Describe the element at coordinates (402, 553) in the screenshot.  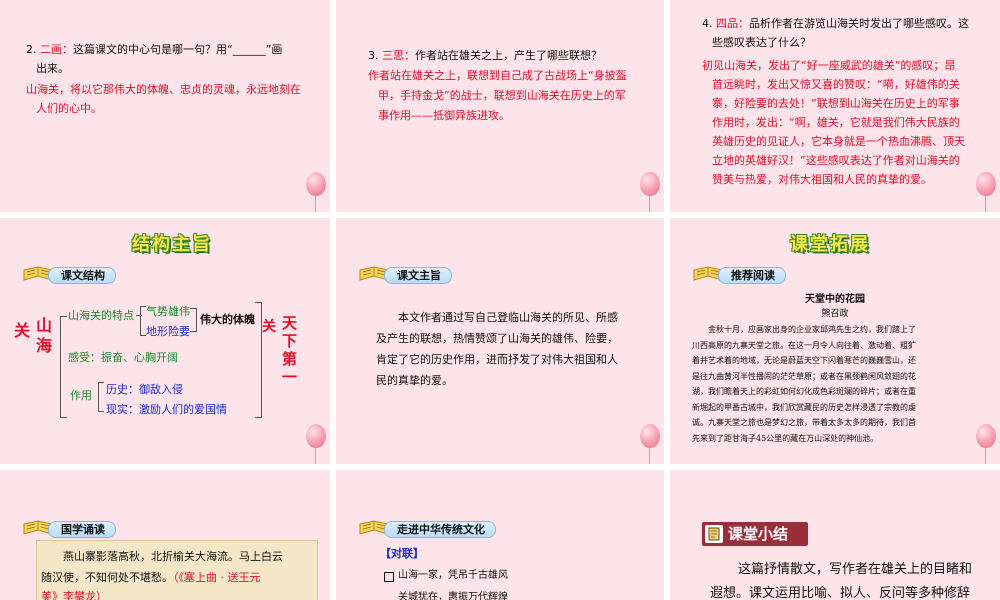
I see `couplet-heading: 【对联】` at that location.